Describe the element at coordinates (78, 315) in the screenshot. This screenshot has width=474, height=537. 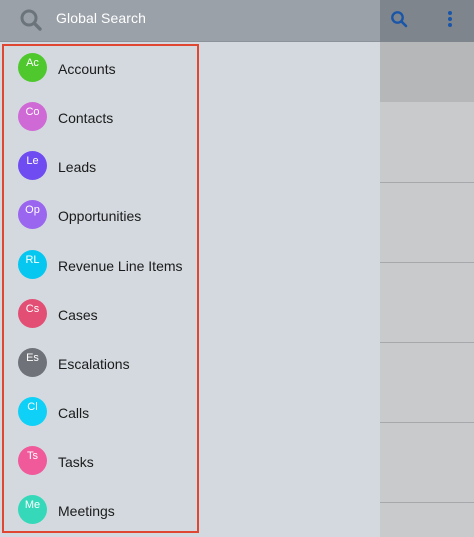
I see `menu-item-label: Cases` at that location.